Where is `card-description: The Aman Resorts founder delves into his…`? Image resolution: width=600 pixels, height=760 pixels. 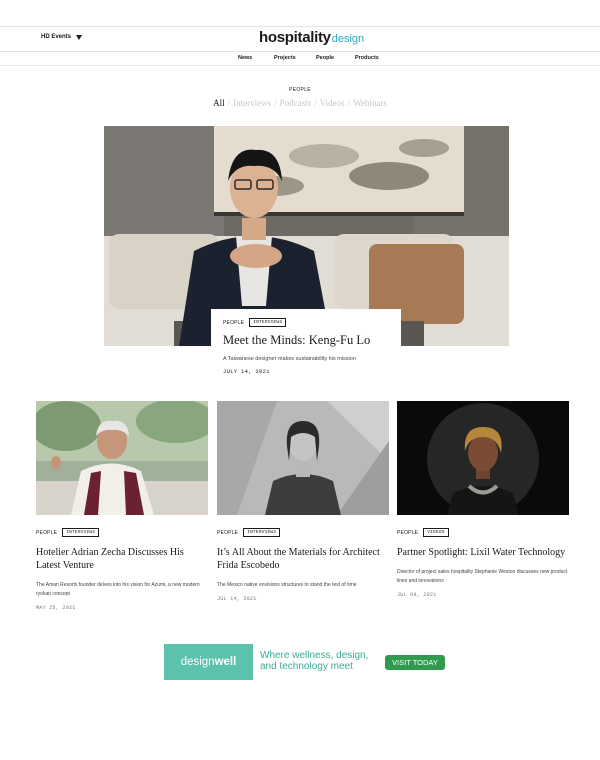 card-description: The Aman Resorts founder delves into his… is located at coordinates (118, 589).